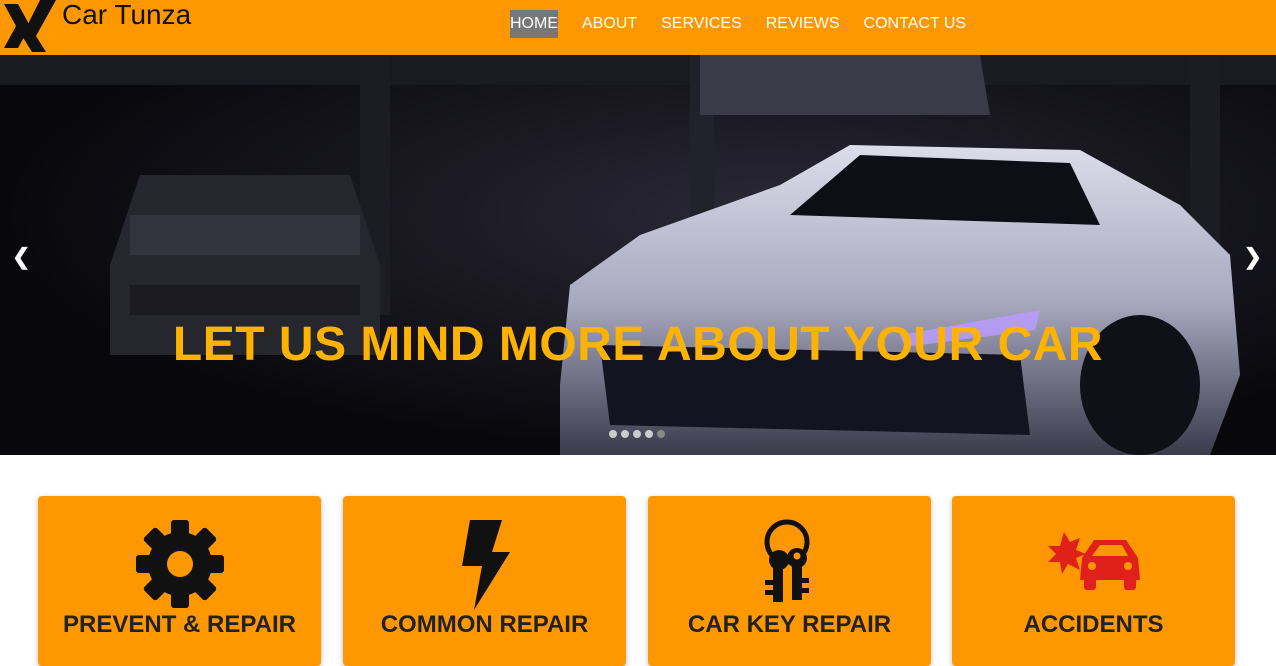 The width and height of the screenshot is (1276, 666). Describe the element at coordinates (609, 24) in the screenshot. I see `nav-about: ABOUT` at that location.